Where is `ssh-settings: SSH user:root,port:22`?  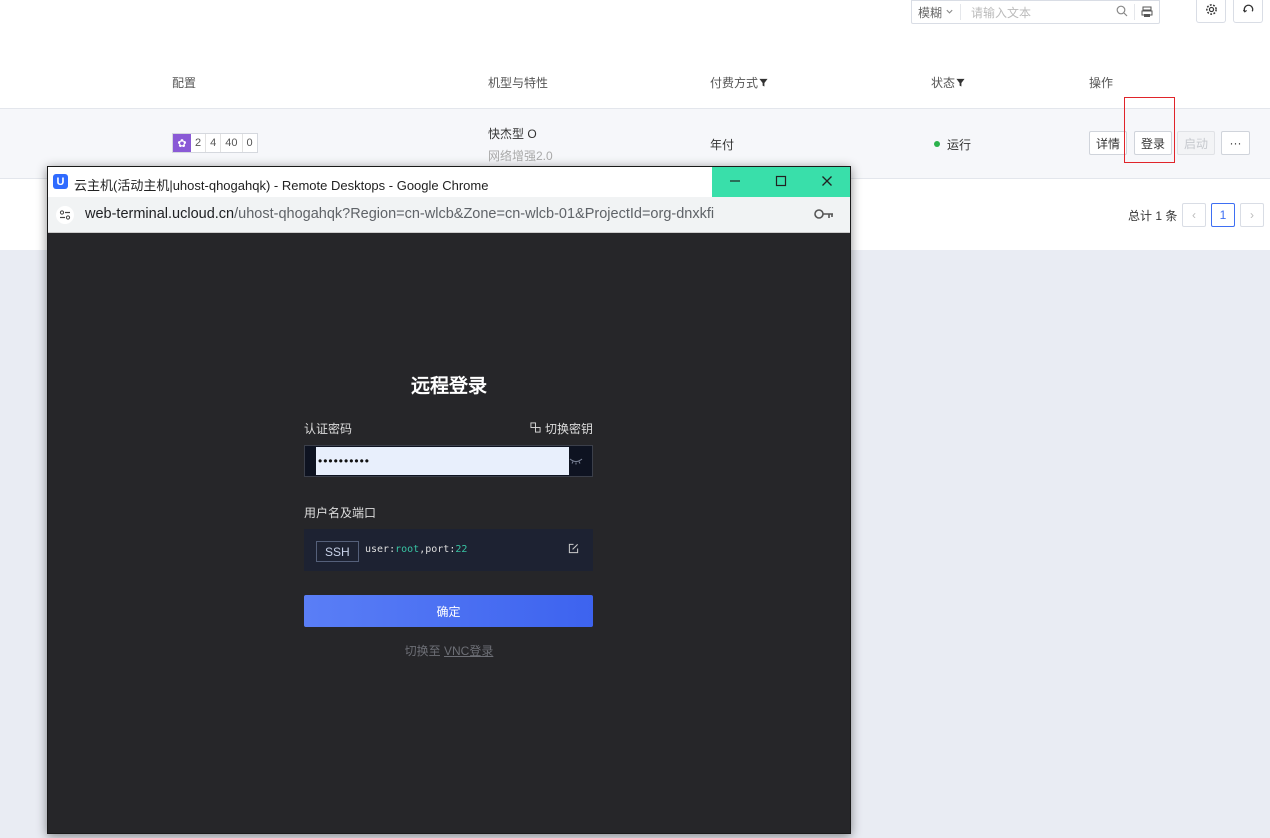 ssh-settings: SSH user:root,port:22 is located at coordinates (448, 550).